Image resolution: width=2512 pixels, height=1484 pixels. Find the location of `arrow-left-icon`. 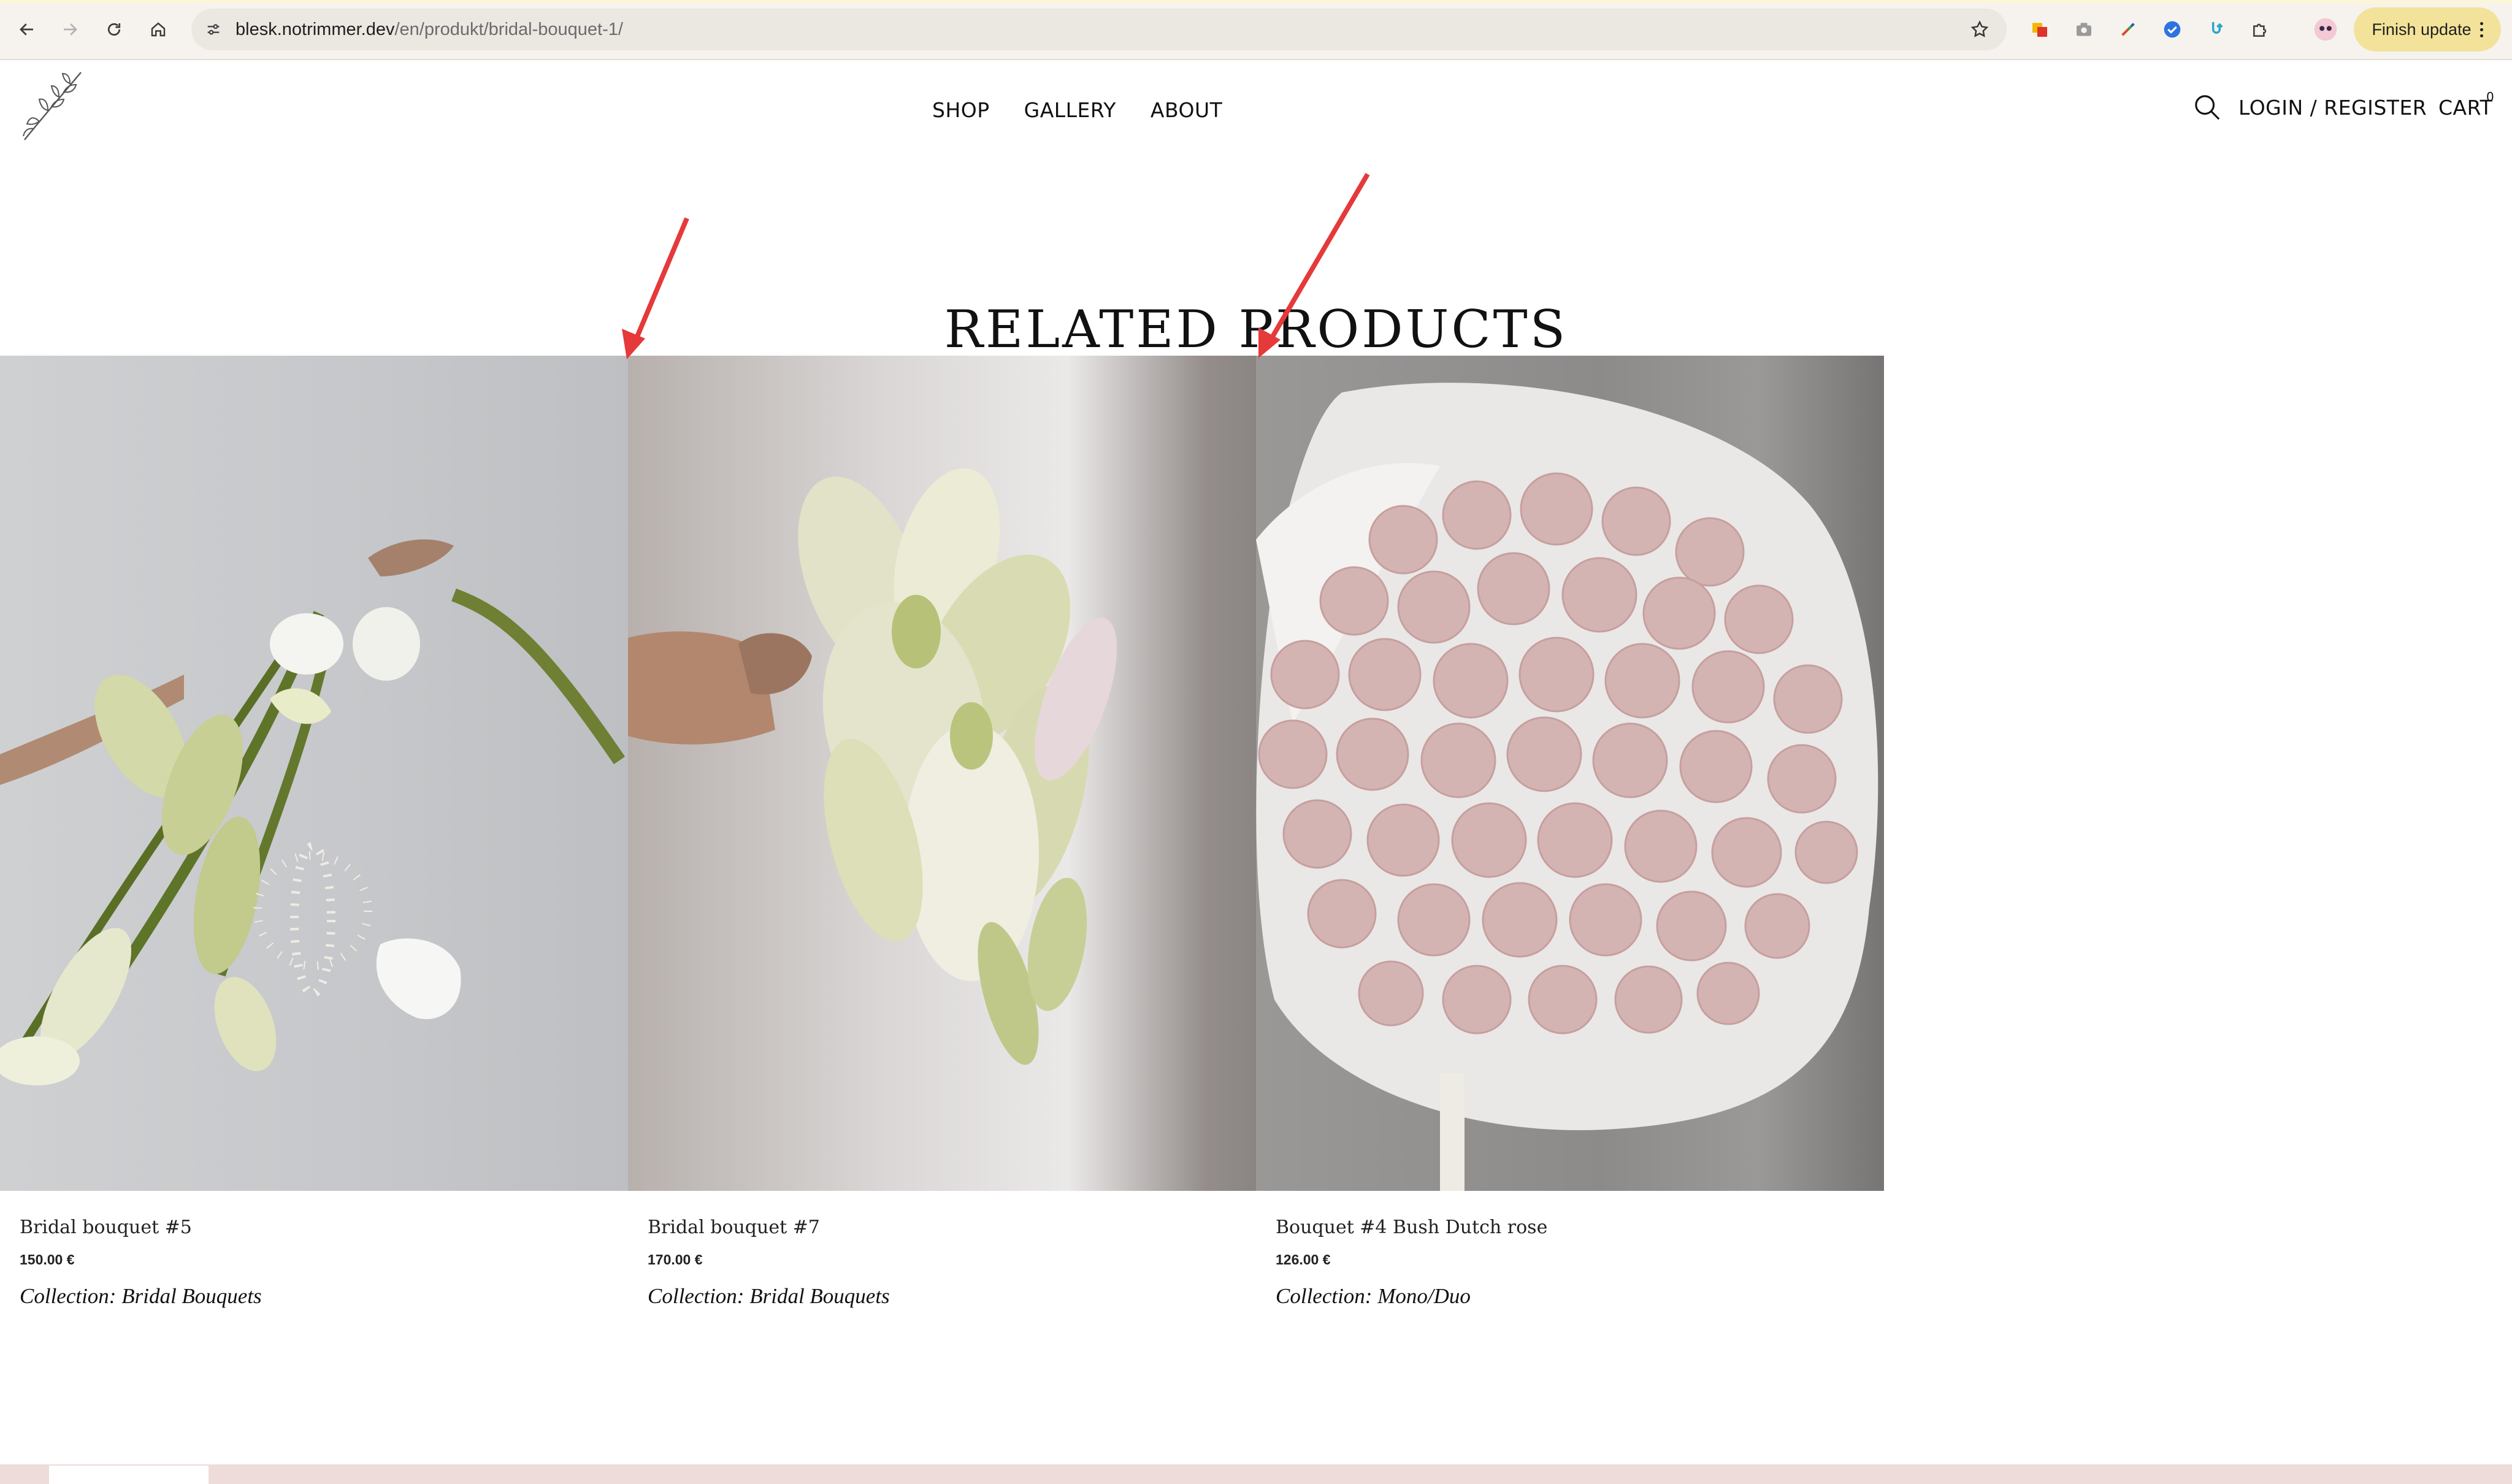

arrow-left-icon is located at coordinates (27, 29).